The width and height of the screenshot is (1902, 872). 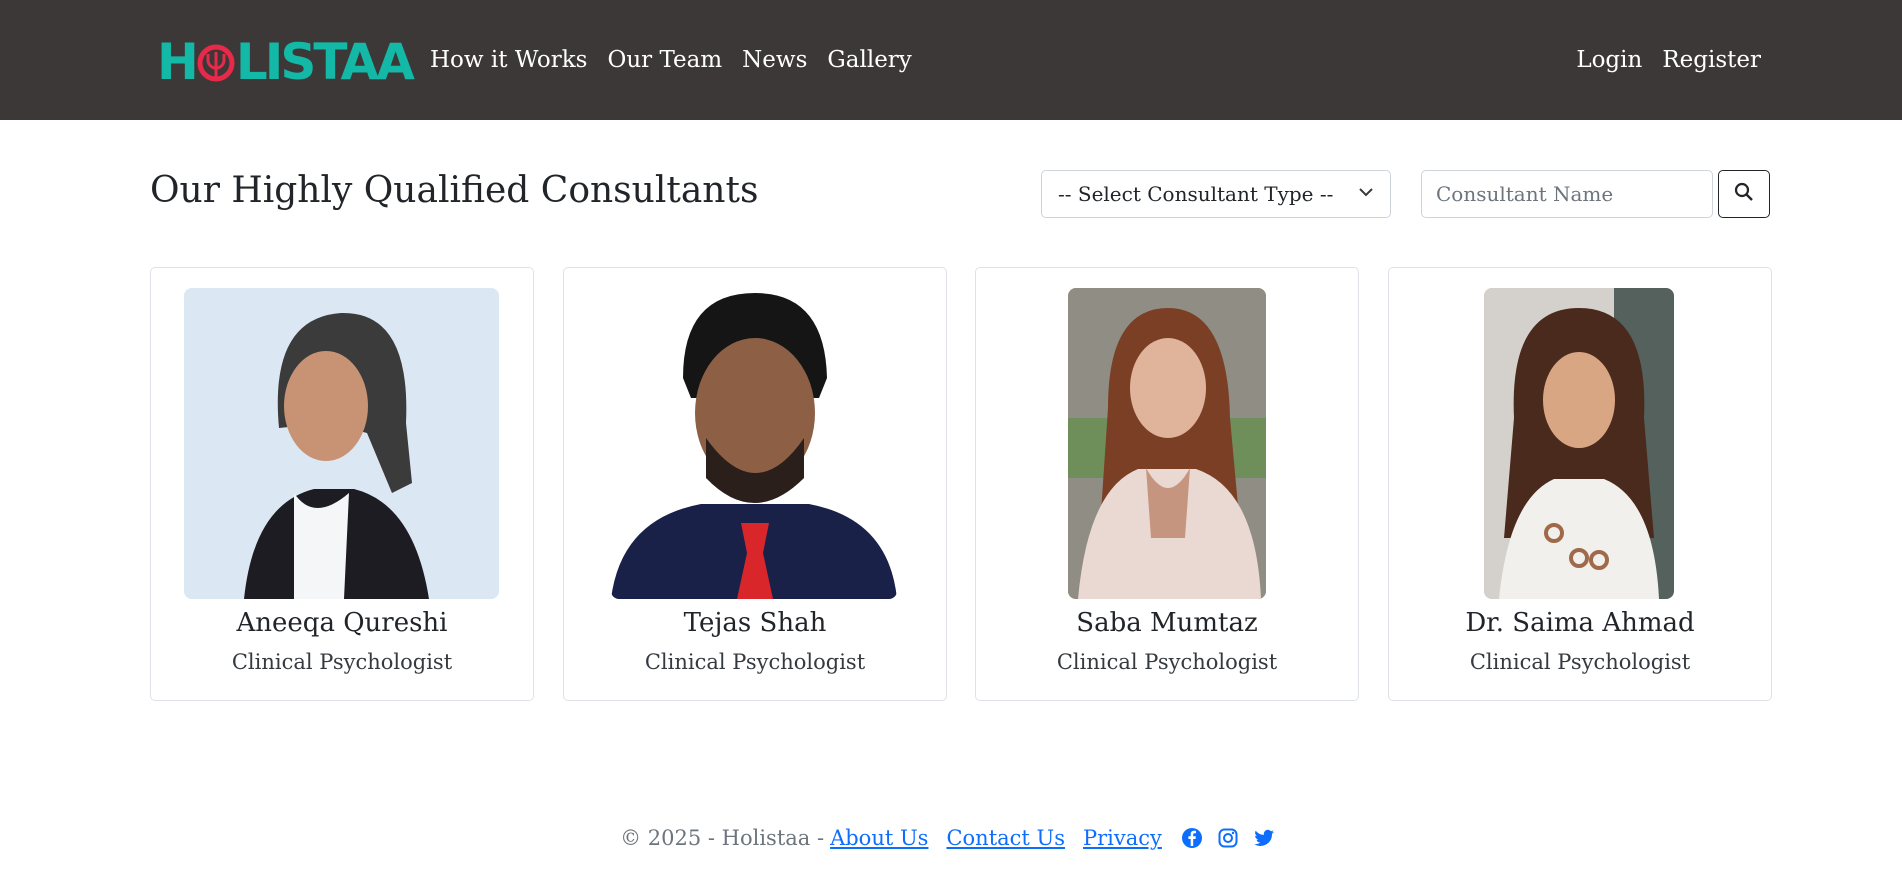 I want to click on chevron-down-icon, so click(x=1366, y=194).